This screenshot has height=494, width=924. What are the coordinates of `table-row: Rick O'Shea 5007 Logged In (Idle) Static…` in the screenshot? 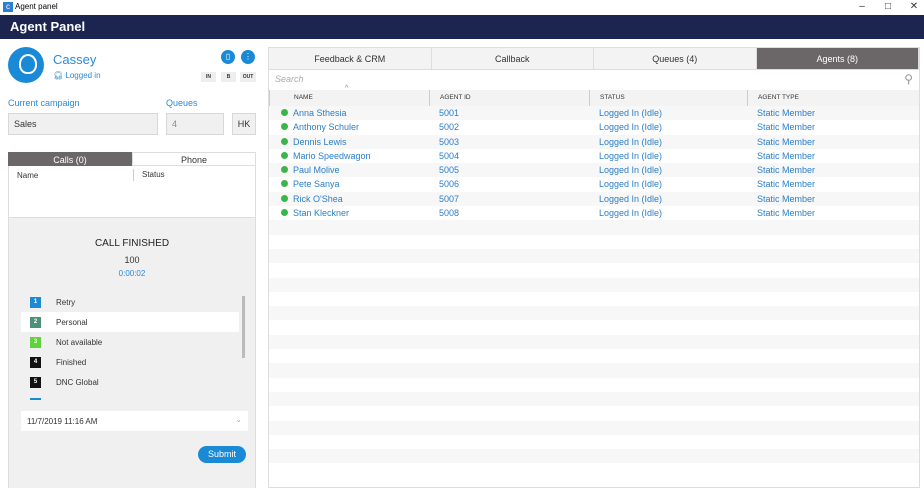 It's located at (594, 199).